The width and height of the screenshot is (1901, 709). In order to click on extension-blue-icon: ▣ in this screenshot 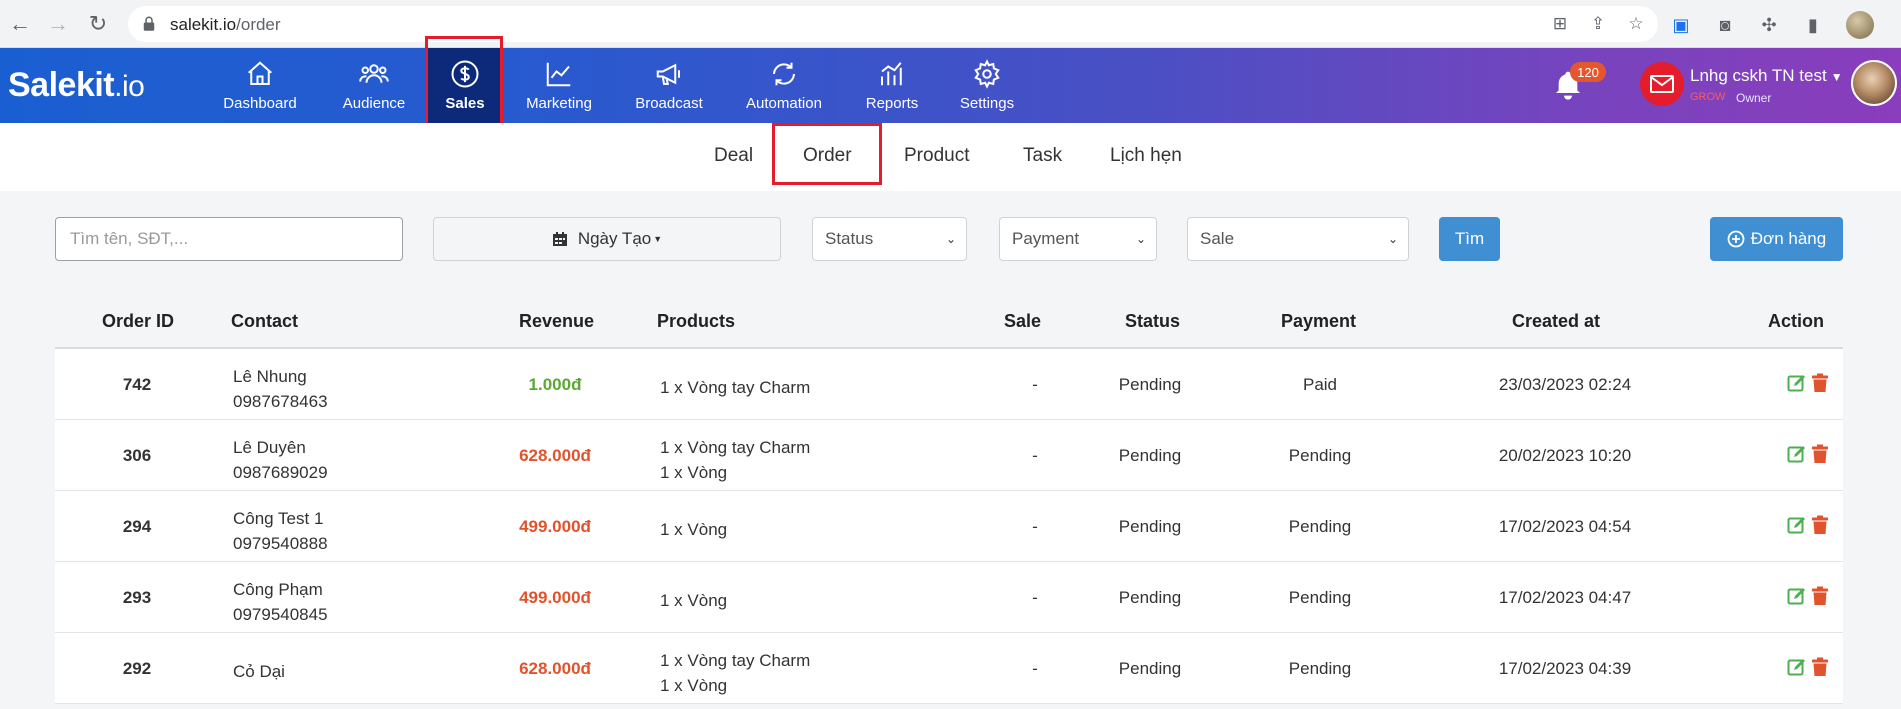, I will do `click(1681, 25)`.